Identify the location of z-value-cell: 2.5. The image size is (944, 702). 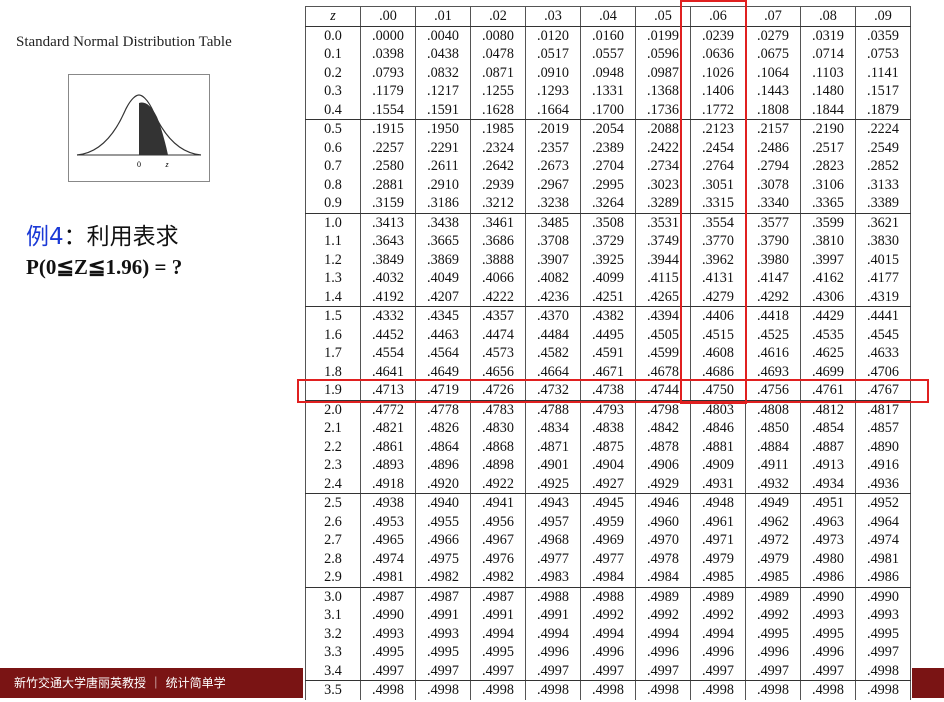
(333, 503).